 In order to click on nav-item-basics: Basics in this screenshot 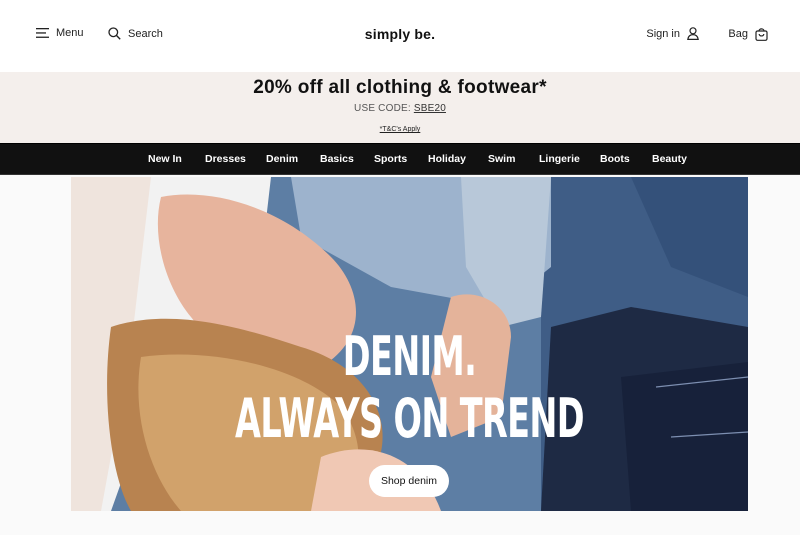, I will do `click(337, 159)`.